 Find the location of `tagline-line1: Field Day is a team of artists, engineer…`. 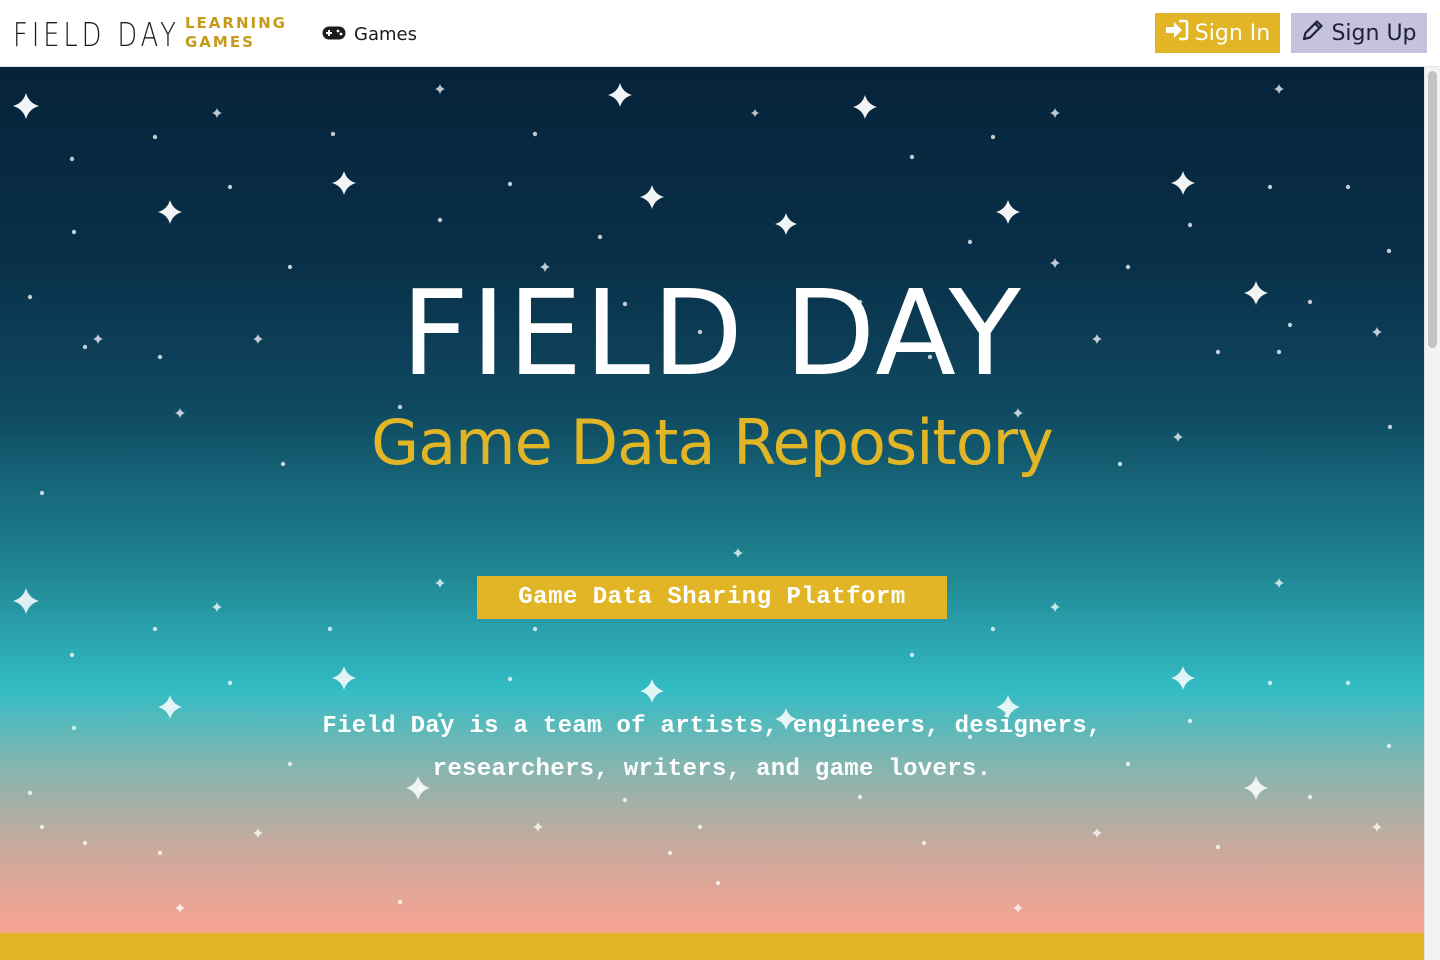

tagline-line1: Field Day is a team of artists, engineer… is located at coordinates (712, 726).